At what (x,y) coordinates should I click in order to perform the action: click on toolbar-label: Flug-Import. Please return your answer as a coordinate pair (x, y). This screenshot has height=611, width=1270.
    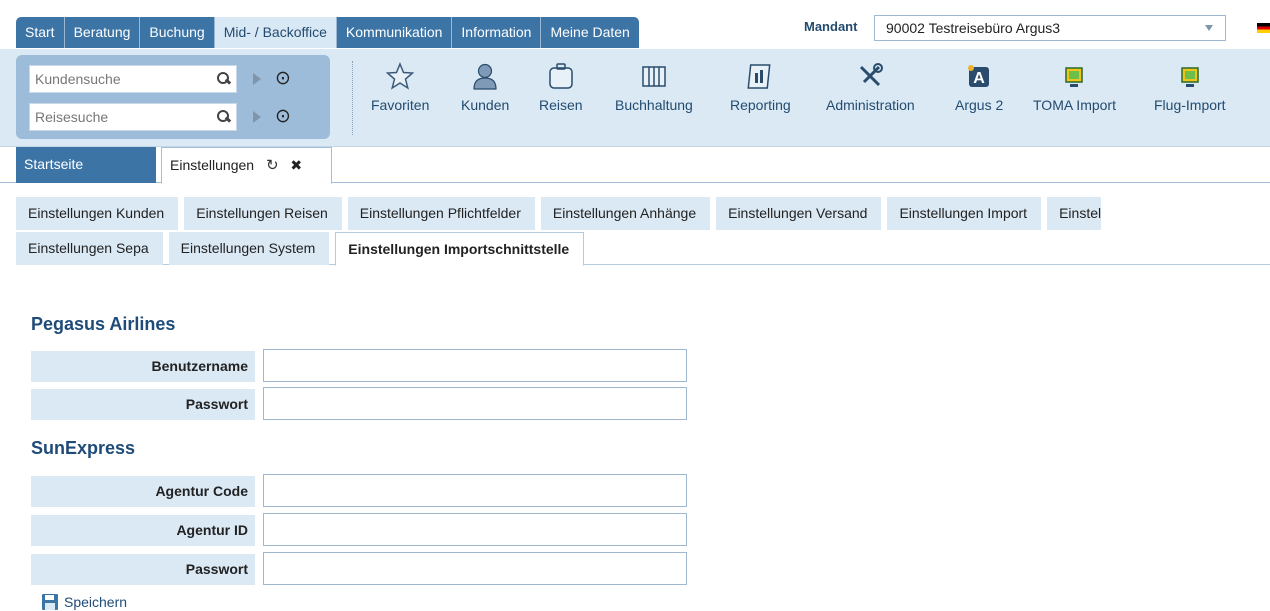
    Looking at the image, I should click on (1190, 105).